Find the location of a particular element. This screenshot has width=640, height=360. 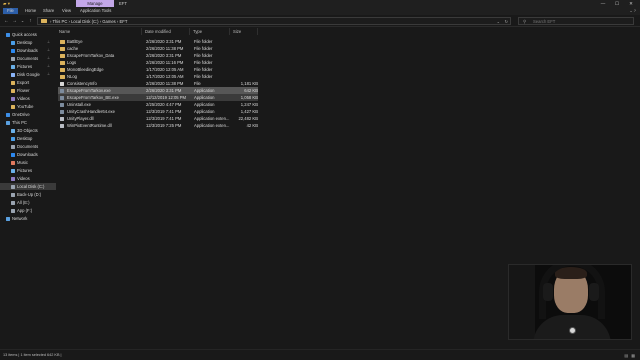

minimize-icon: — is located at coordinates (603, 3).